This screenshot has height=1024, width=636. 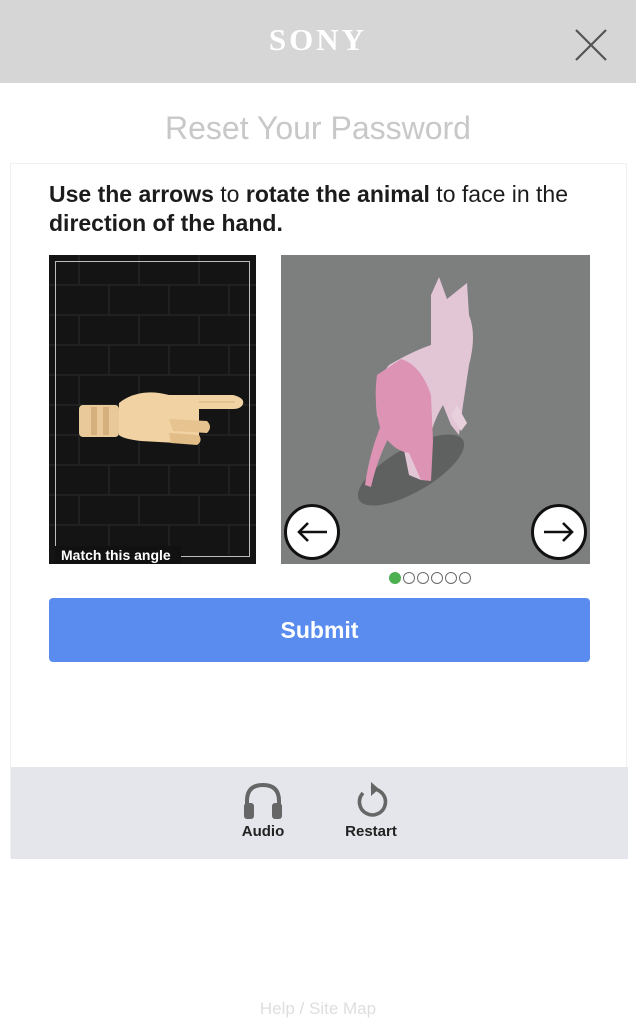 I want to click on submit-button: Submit, so click(x=319, y=630).